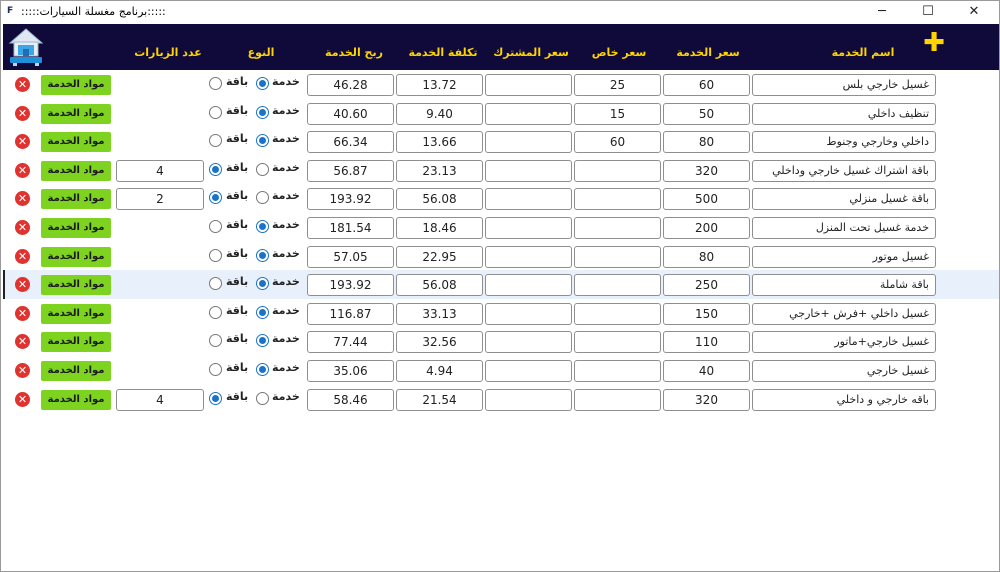 This screenshot has width=1000, height=572. Describe the element at coordinates (350, 314) in the screenshot. I see `profit-field: 116.87` at that location.